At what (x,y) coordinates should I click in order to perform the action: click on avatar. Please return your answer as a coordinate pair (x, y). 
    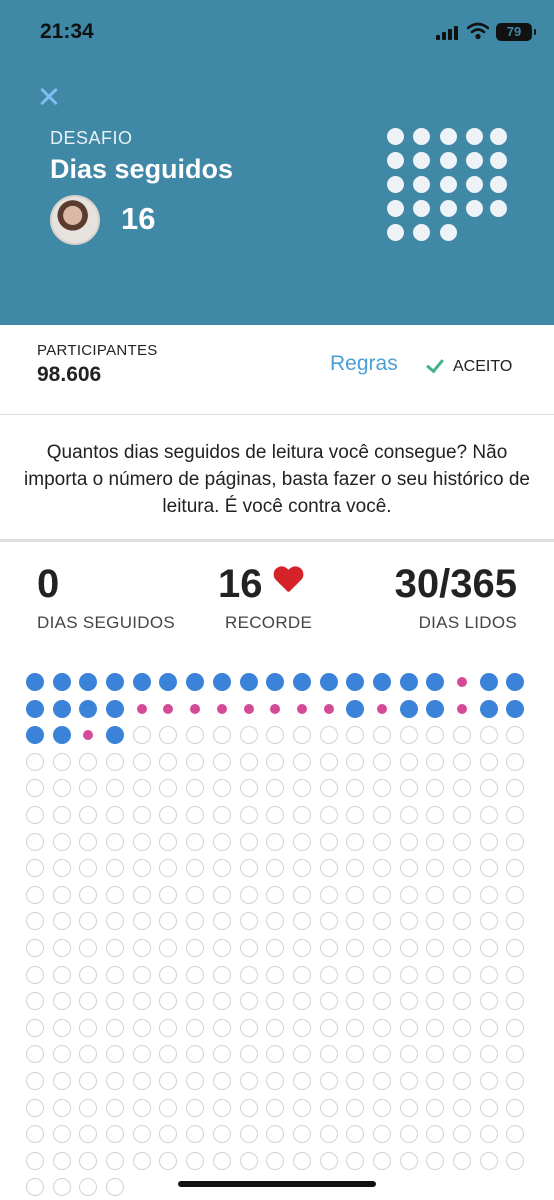
    Looking at the image, I should click on (75, 220).